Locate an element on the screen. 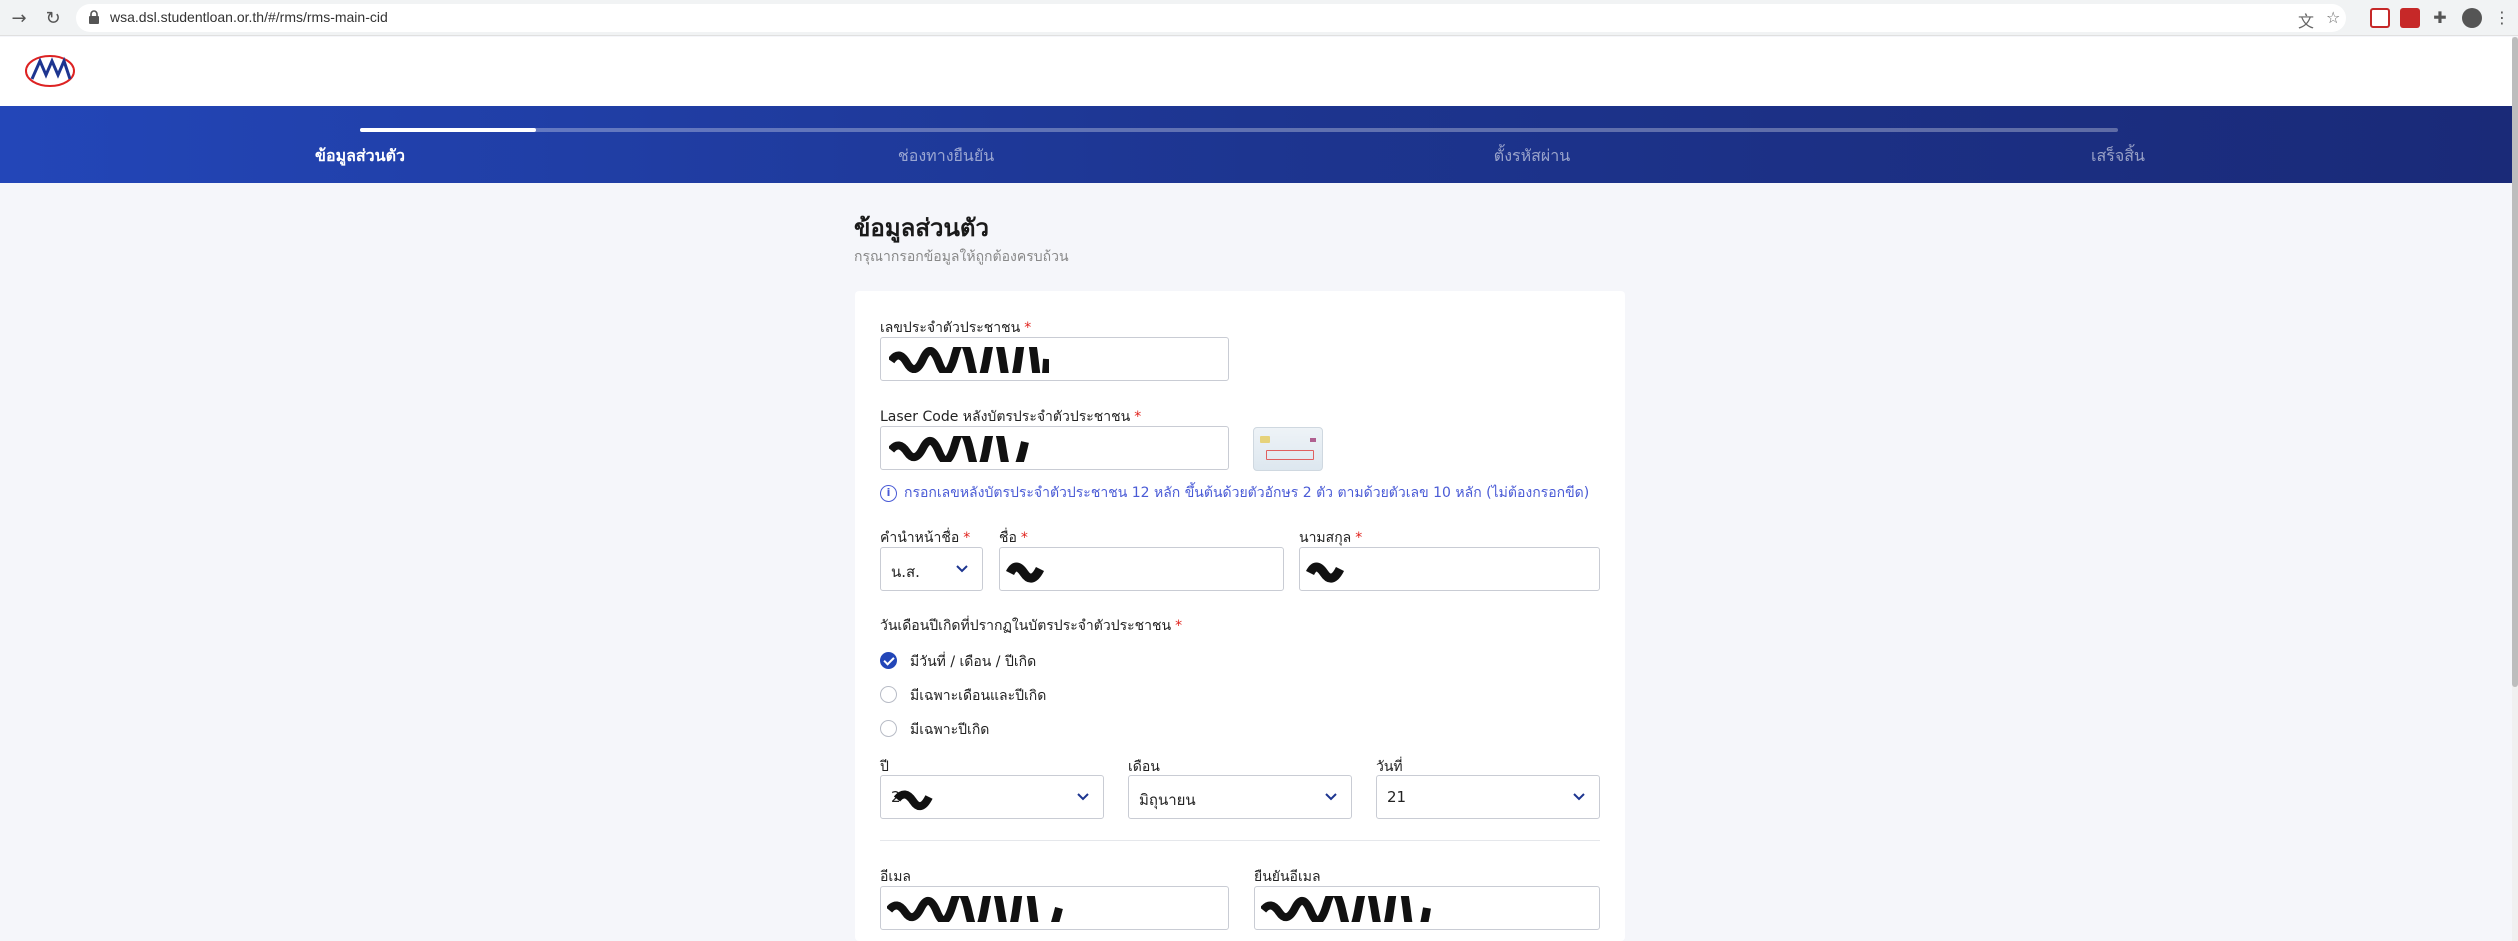 The image size is (2518, 941). section-divider is located at coordinates (1240, 840).